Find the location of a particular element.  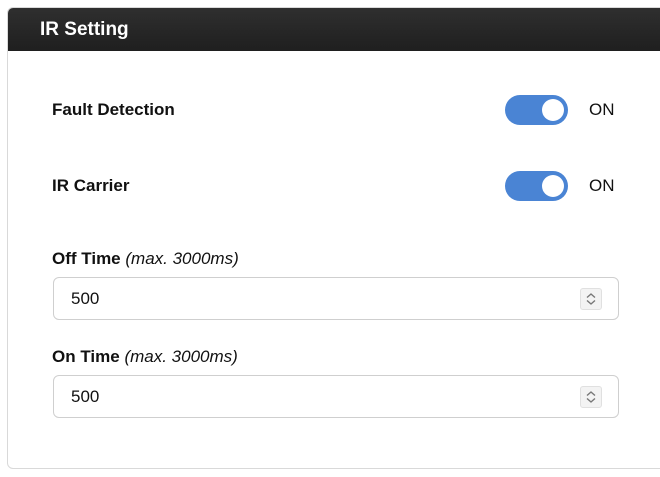

fault-detection-state: ON is located at coordinates (602, 109).